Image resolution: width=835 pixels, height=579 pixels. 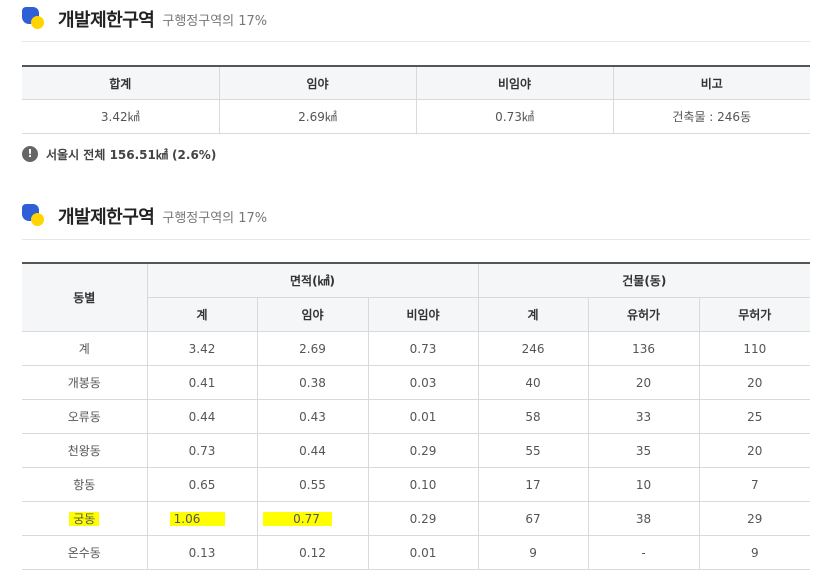 What do you see at coordinates (317, 116) in the screenshot?
I see `table-cell: 2.69㎢` at bounding box center [317, 116].